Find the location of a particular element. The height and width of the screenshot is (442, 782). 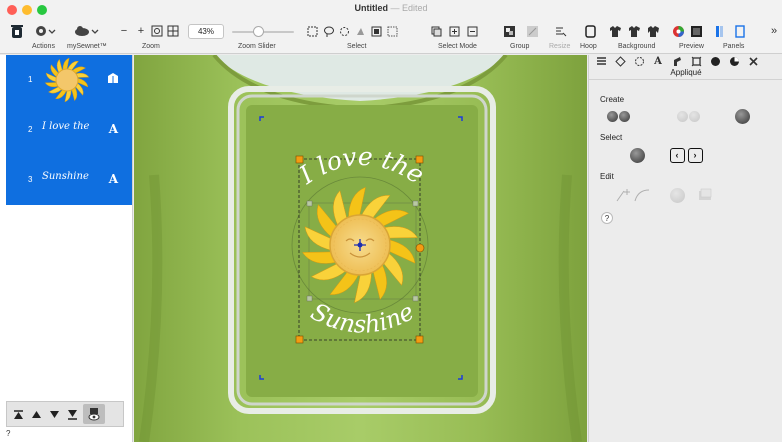

background-shirt-button is located at coordinates (615, 31).